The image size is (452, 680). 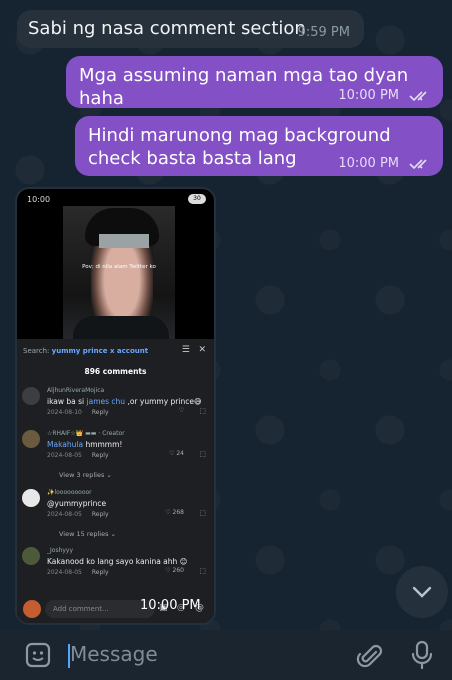 I want to click on media-timestamp: 10:00 PM, so click(x=170, y=605).